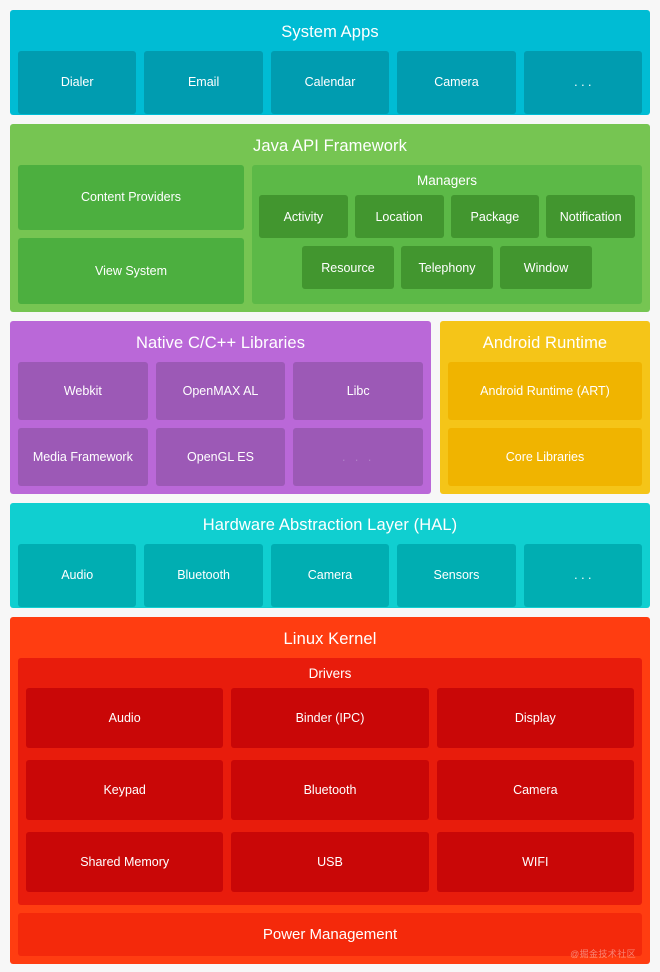  Describe the element at coordinates (330, 673) in the screenshot. I see `drivers-title: Drivers` at that location.